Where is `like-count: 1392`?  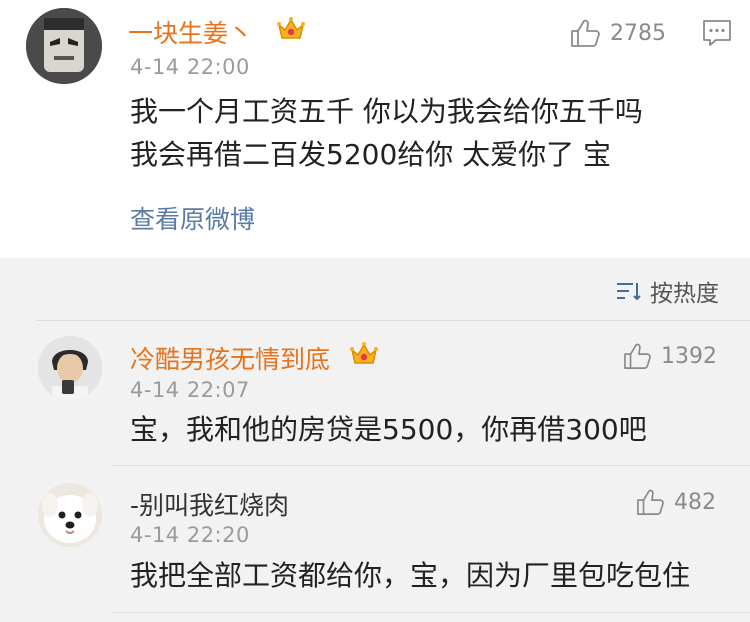
like-count: 1392 is located at coordinates (689, 356).